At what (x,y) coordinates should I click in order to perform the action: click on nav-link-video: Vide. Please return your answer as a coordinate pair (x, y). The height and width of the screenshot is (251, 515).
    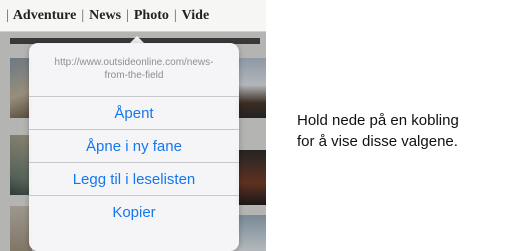
    Looking at the image, I should click on (195, 16).